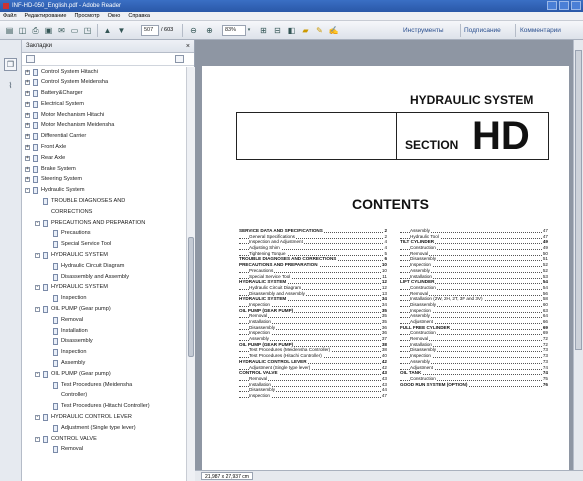 Image resolution: width=583 pixels, height=481 pixels. Describe the element at coordinates (104, 439) in the screenshot. I see `bookmark-item: - CONTROL VALVE` at that location.